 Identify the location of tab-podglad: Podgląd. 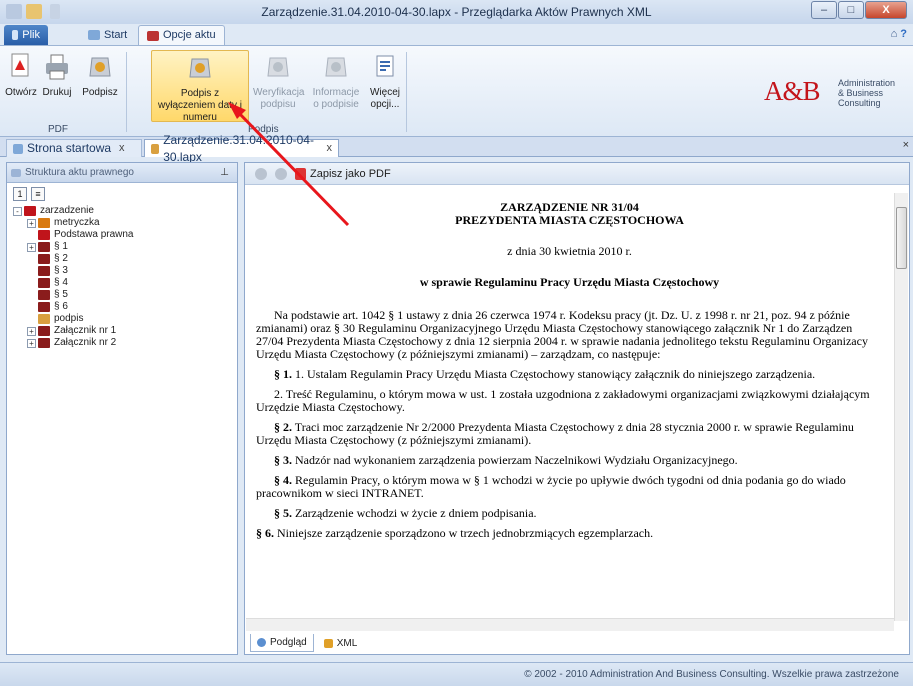
(282, 643).